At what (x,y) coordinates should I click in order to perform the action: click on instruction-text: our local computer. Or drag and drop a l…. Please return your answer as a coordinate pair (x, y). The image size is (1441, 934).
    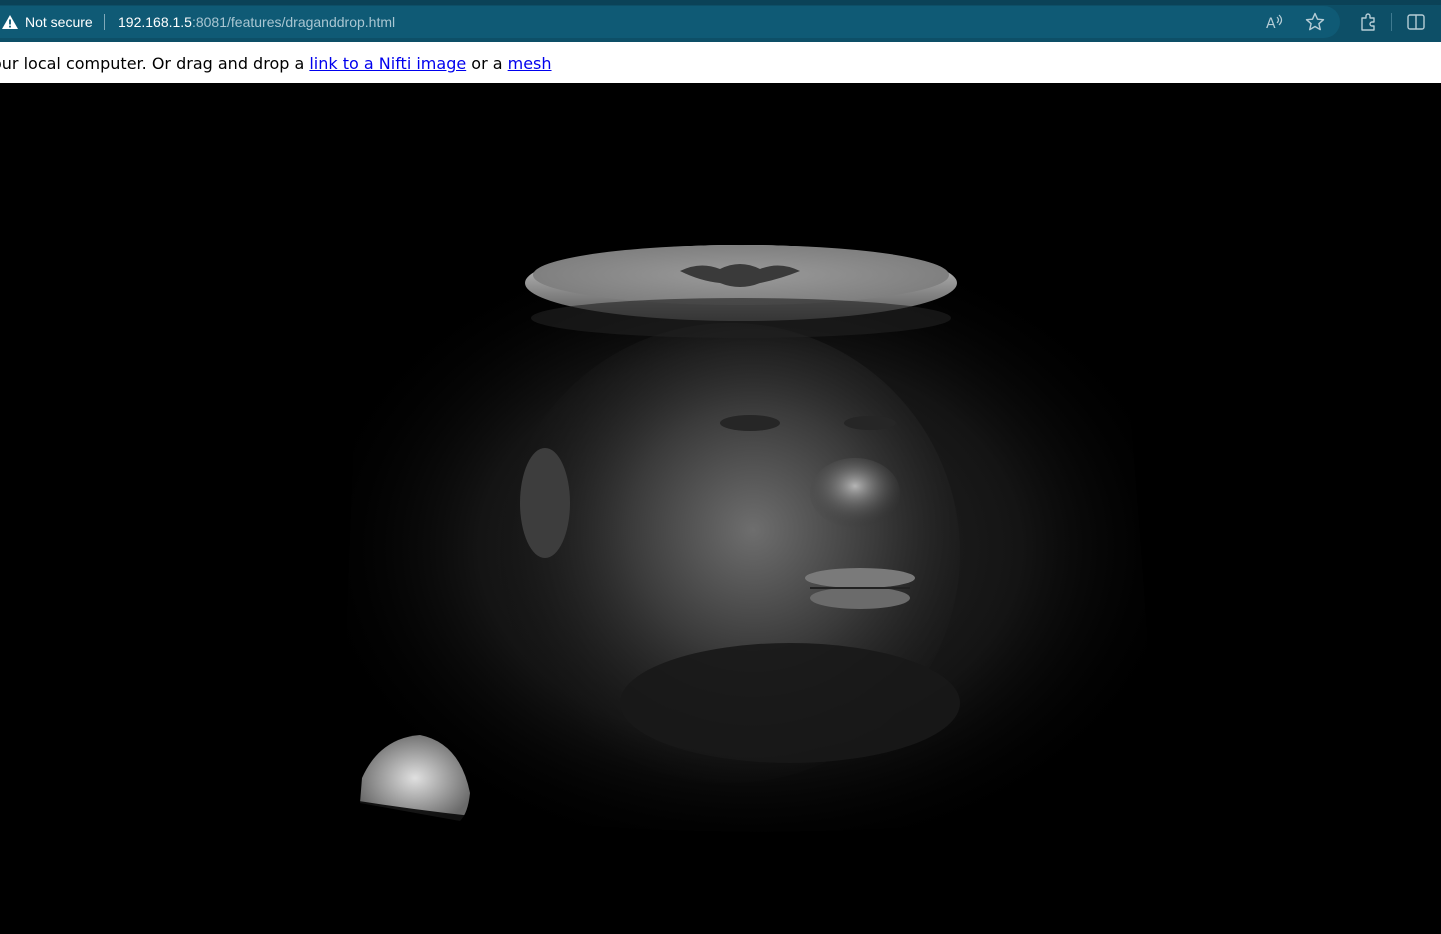
    Looking at the image, I should click on (276, 64).